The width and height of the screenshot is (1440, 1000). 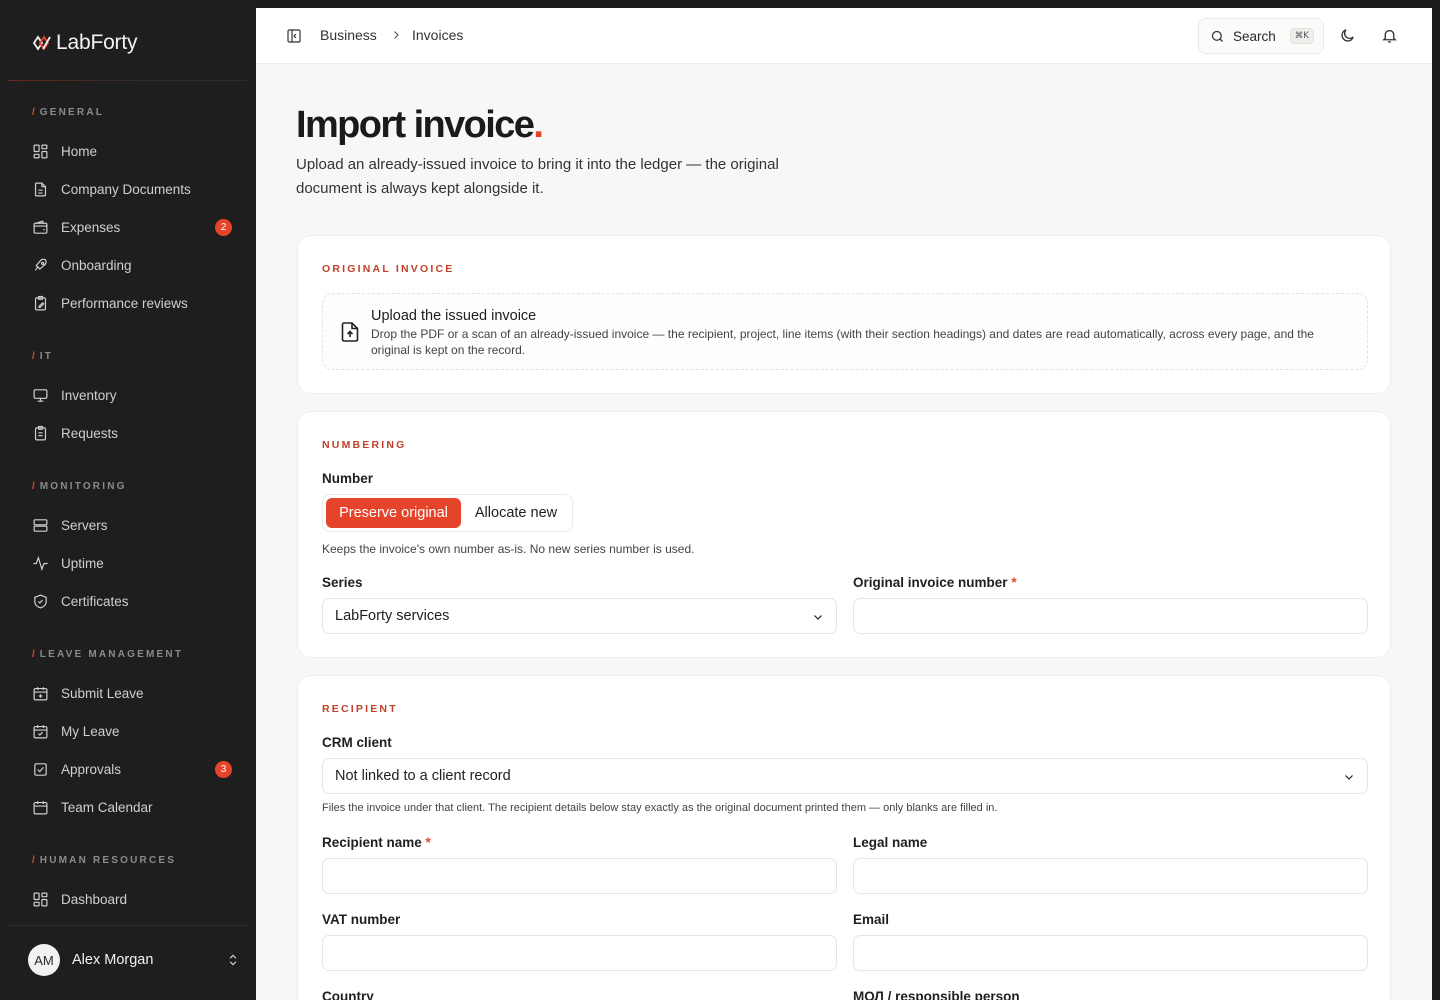 I want to click on sidebar-item-home: Home, so click(x=132, y=151).